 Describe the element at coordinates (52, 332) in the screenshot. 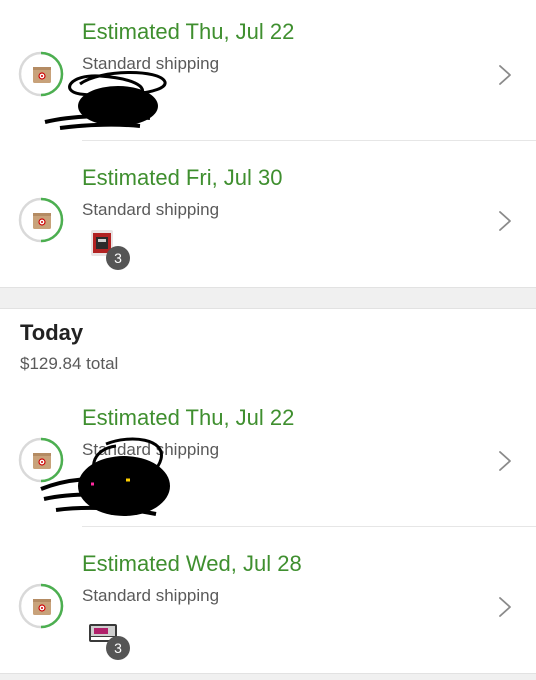

I see `order-group-title: Today` at that location.